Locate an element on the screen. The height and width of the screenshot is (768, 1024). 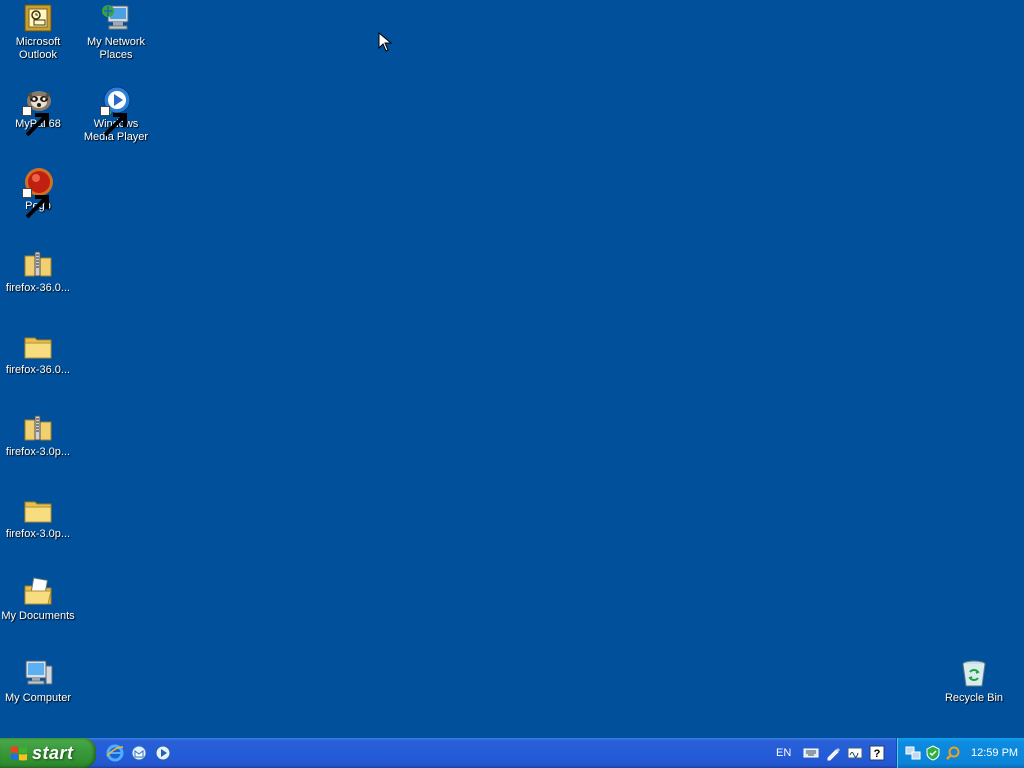
desktop-icon-my-documents: My Documents is located at coordinates (38, 615).